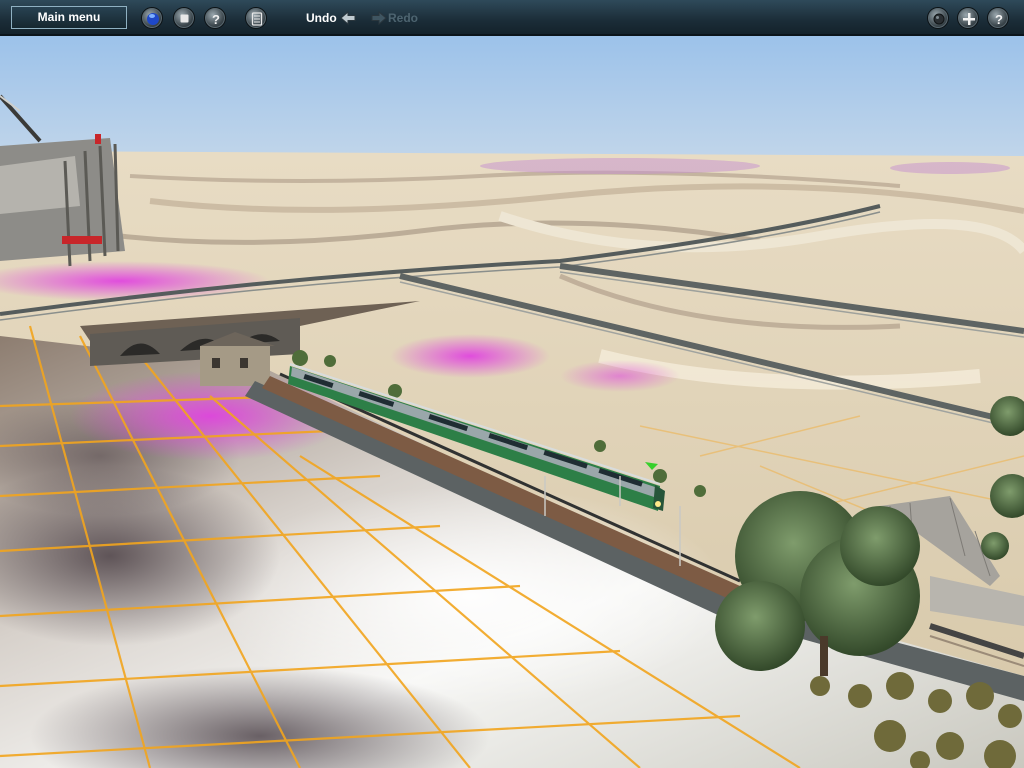 The width and height of the screenshot is (1024, 768). Describe the element at coordinates (379, 18) in the screenshot. I see `redo-arrow-icon` at that location.